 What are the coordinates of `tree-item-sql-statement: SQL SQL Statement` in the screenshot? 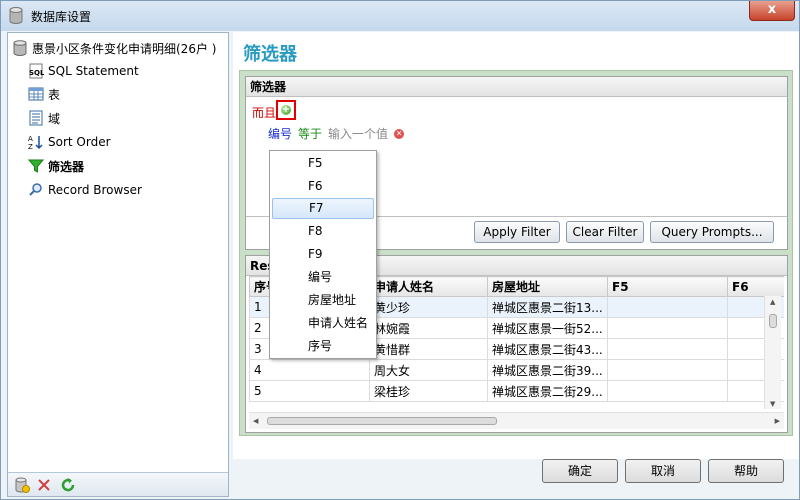 It's located at (83, 71).